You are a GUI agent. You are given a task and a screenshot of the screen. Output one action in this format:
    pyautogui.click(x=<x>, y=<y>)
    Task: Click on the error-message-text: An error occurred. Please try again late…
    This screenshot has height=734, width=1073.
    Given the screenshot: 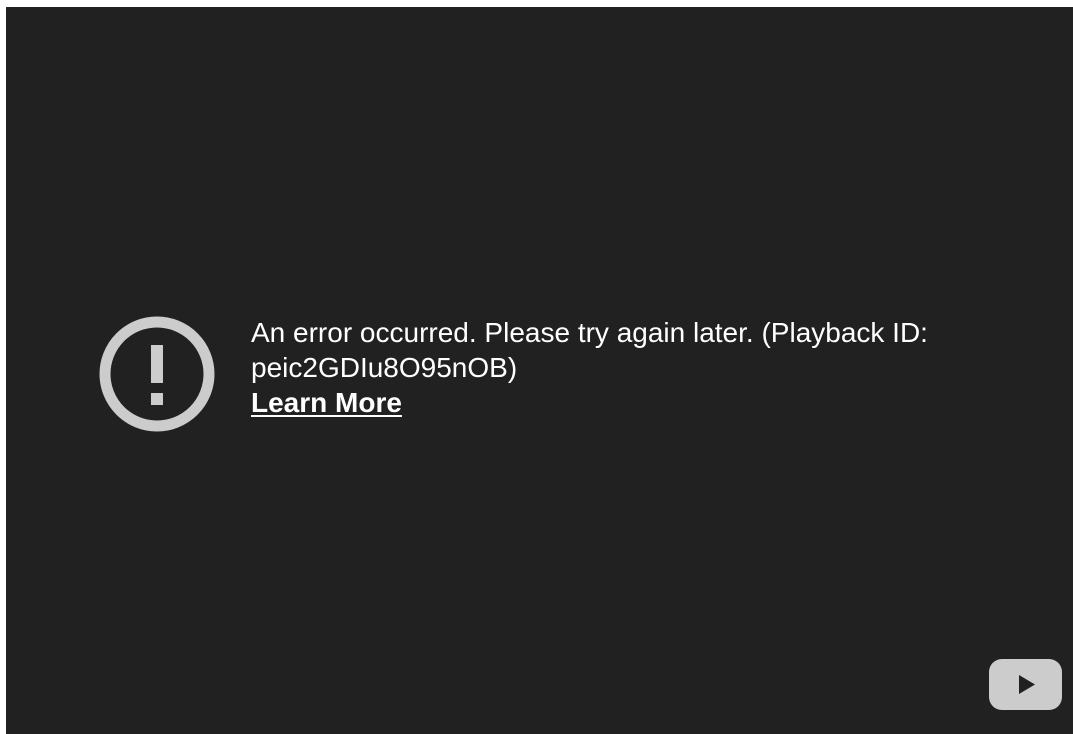 What is the action you would take?
    pyautogui.click(x=502, y=332)
    